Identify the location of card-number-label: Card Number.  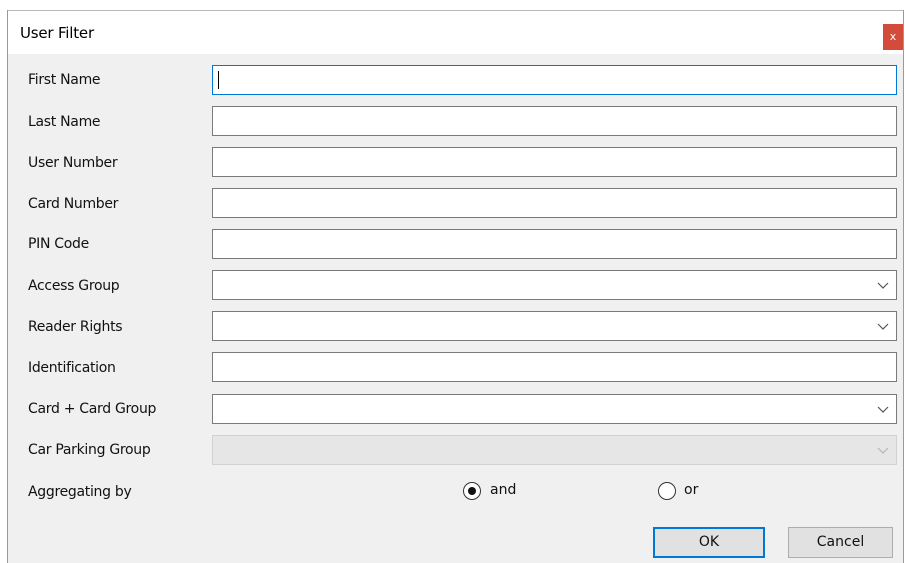
(73, 204).